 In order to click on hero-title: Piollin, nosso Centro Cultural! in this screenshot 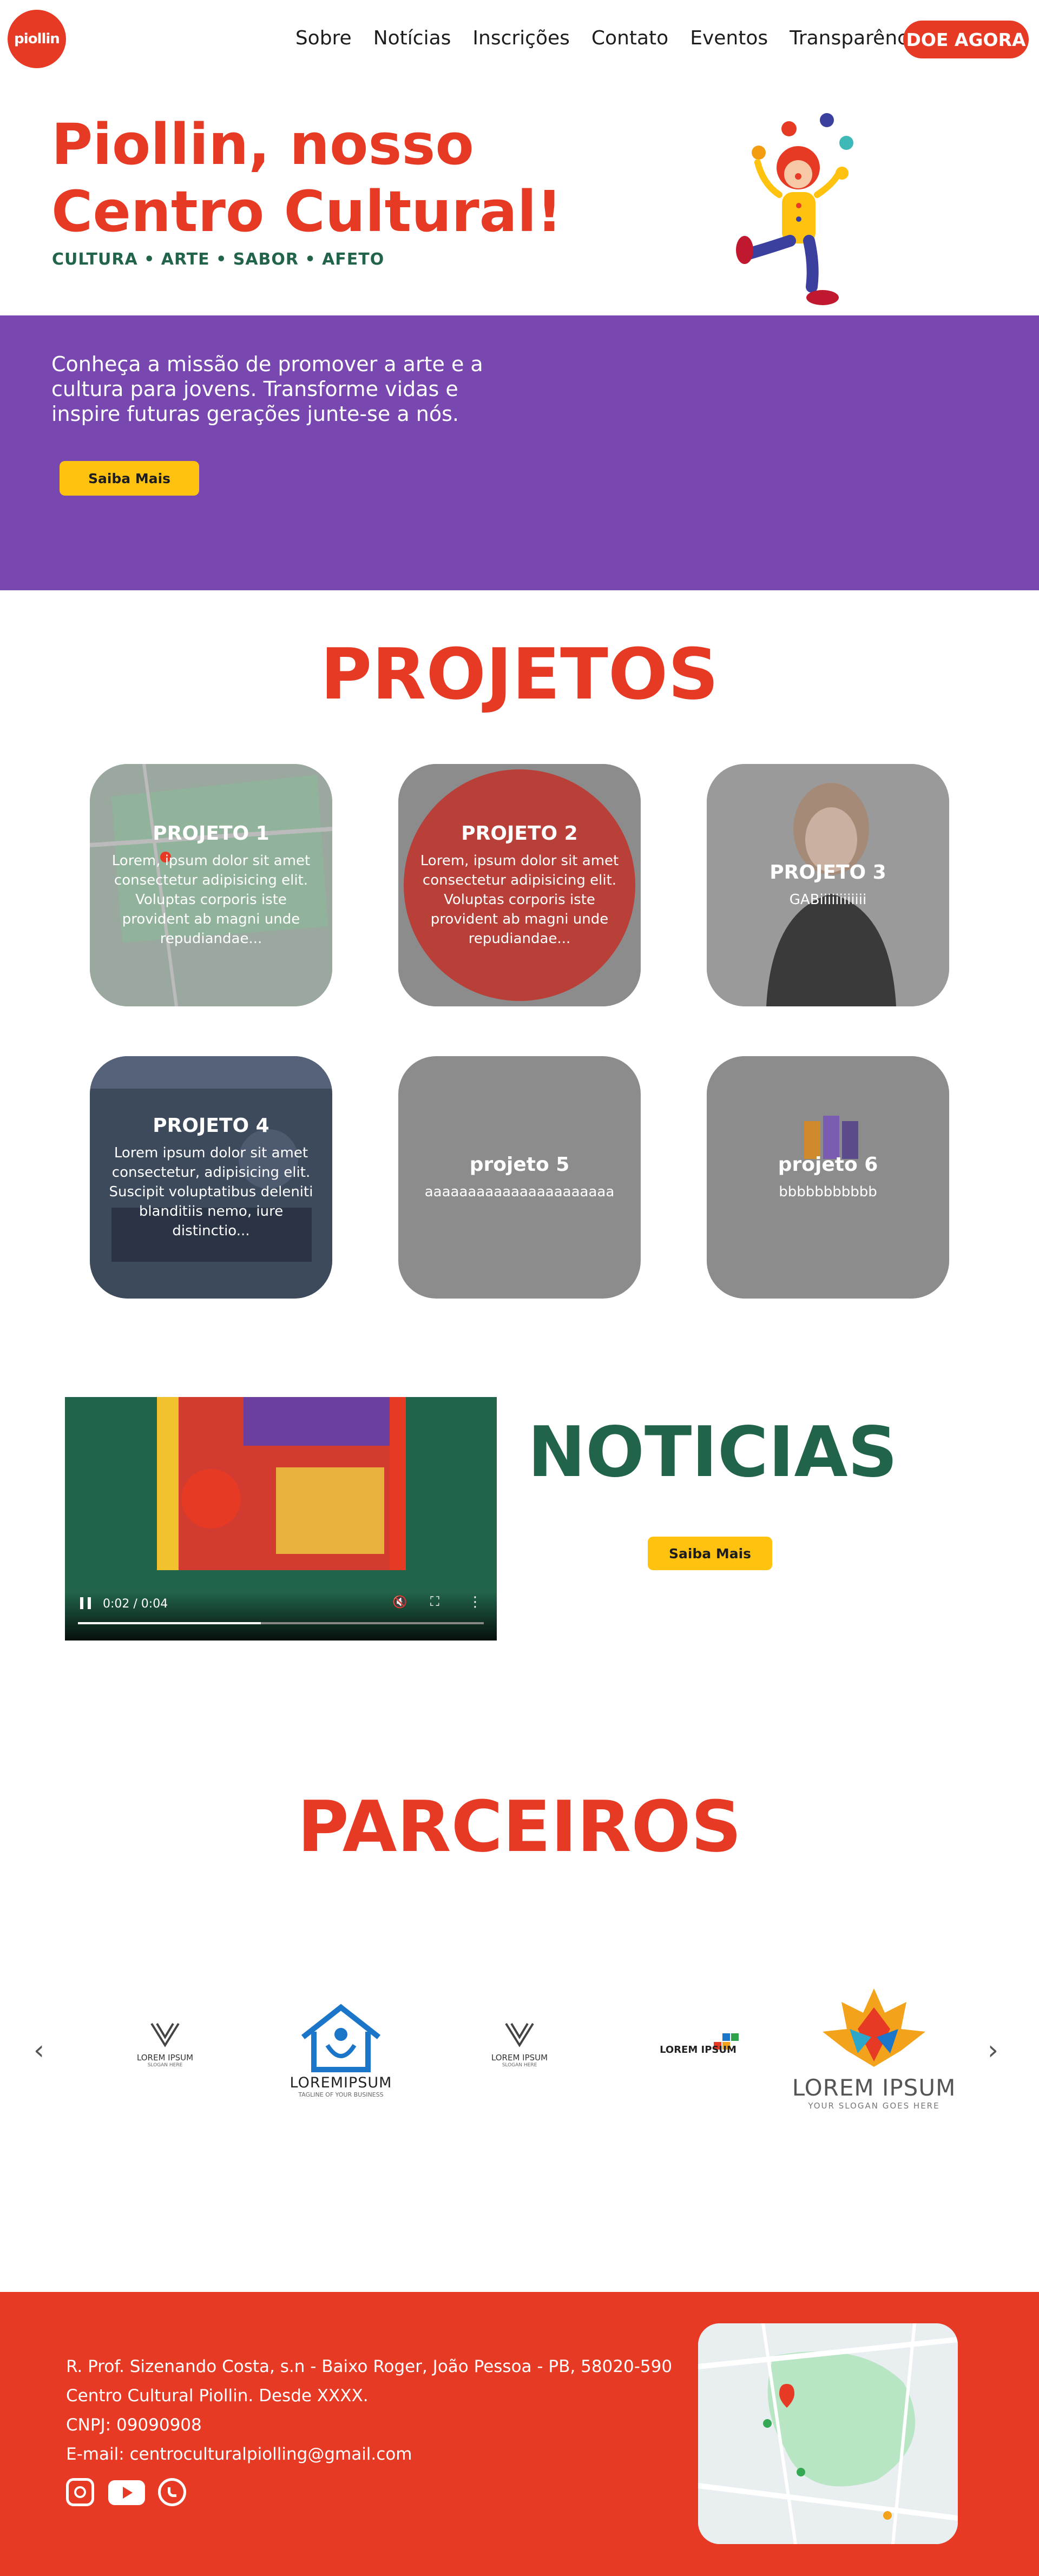, I will do `click(306, 178)`.